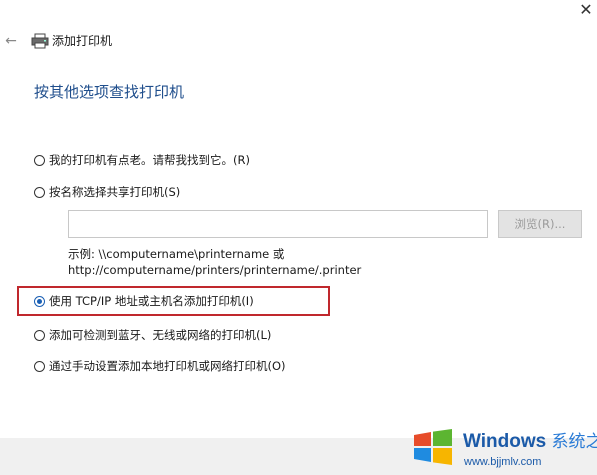 The width and height of the screenshot is (597, 475). I want to click on option-tcpip: 使用 TCP/IP 地址或主机名添加打印机(I), so click(144, 301).